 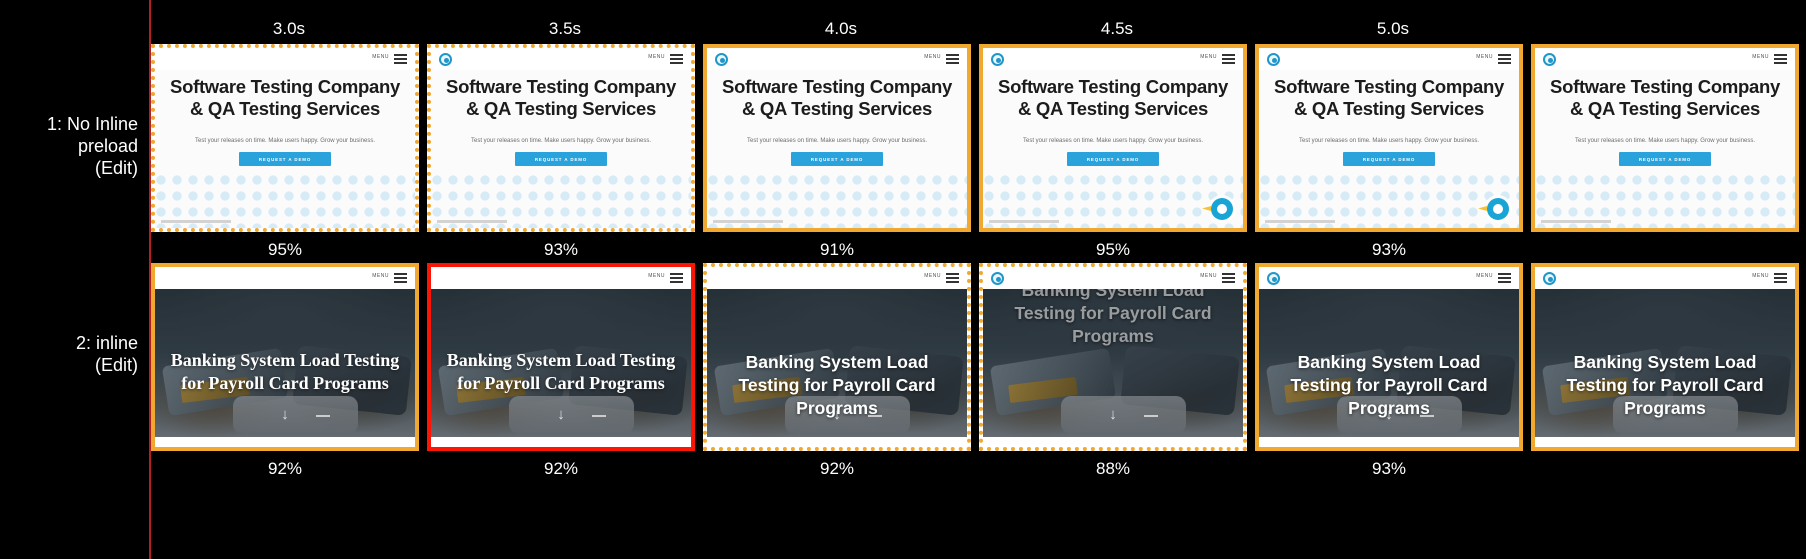 What do you see at coordinates (69, 354) in the screenshot?
I see `row-label-2: 2: inline (Edit)` at bounding box center [69, 354].